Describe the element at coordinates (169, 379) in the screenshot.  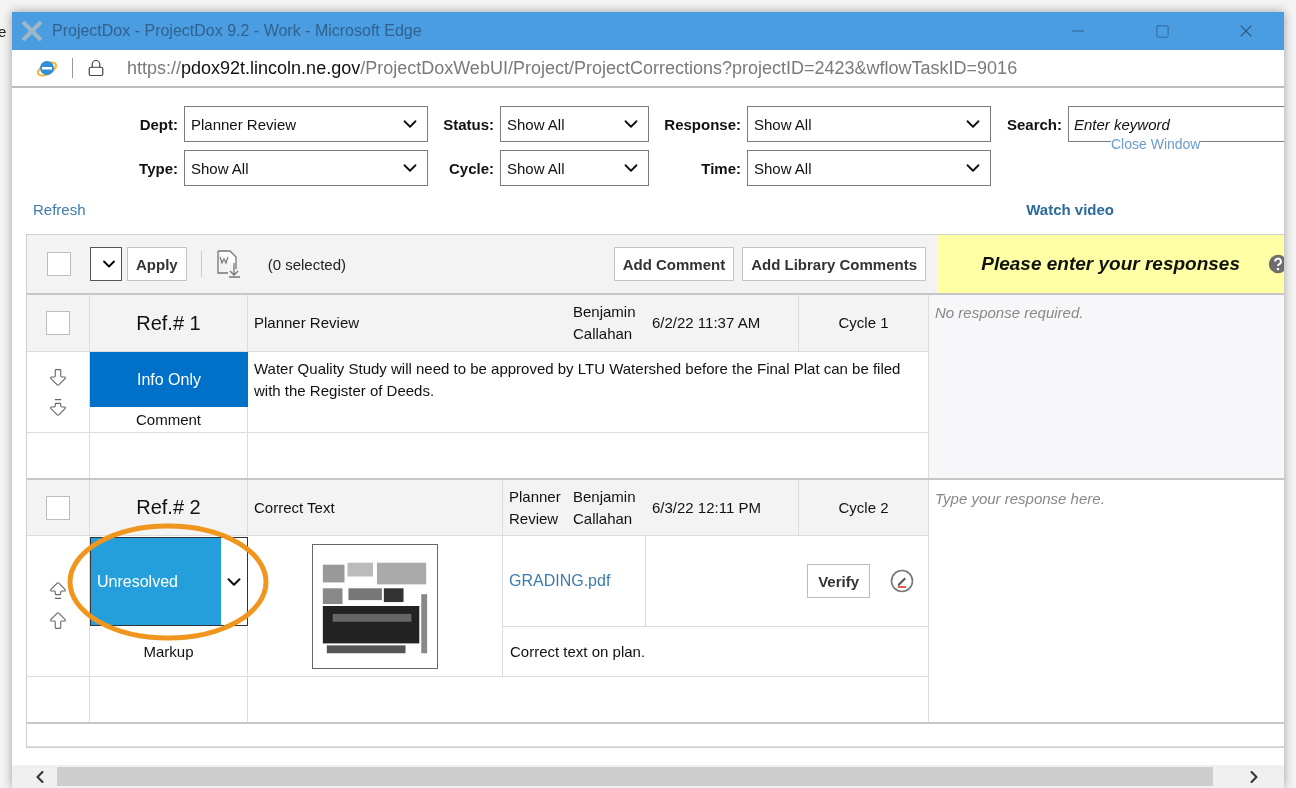
I see `status-badge: Info Only` at that location.